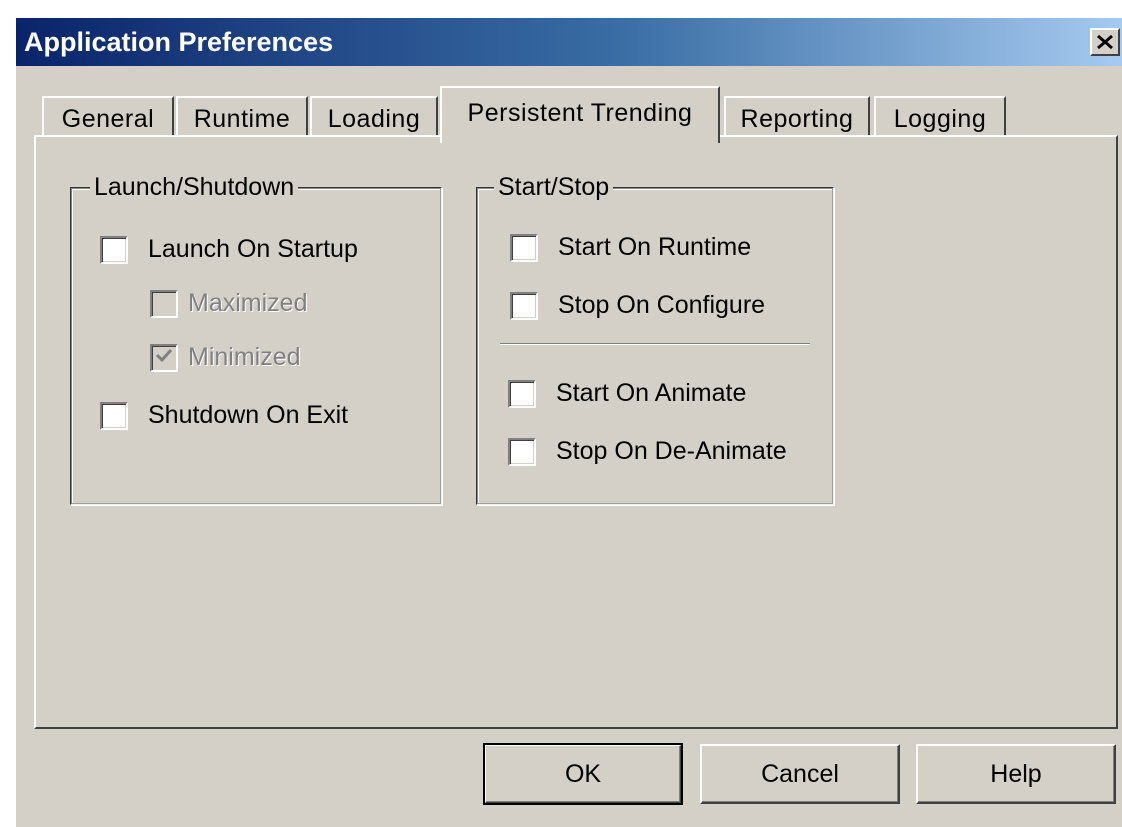 This screenshot has height=827, width=1122. I want to click on tab-runtime: Runtime, so click(242, 118).